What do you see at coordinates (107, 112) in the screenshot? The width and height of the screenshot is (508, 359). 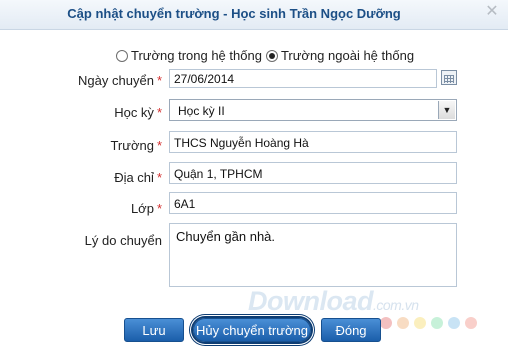 I see `semester-label: Học kỳ *` at bounding box center [107, 112].